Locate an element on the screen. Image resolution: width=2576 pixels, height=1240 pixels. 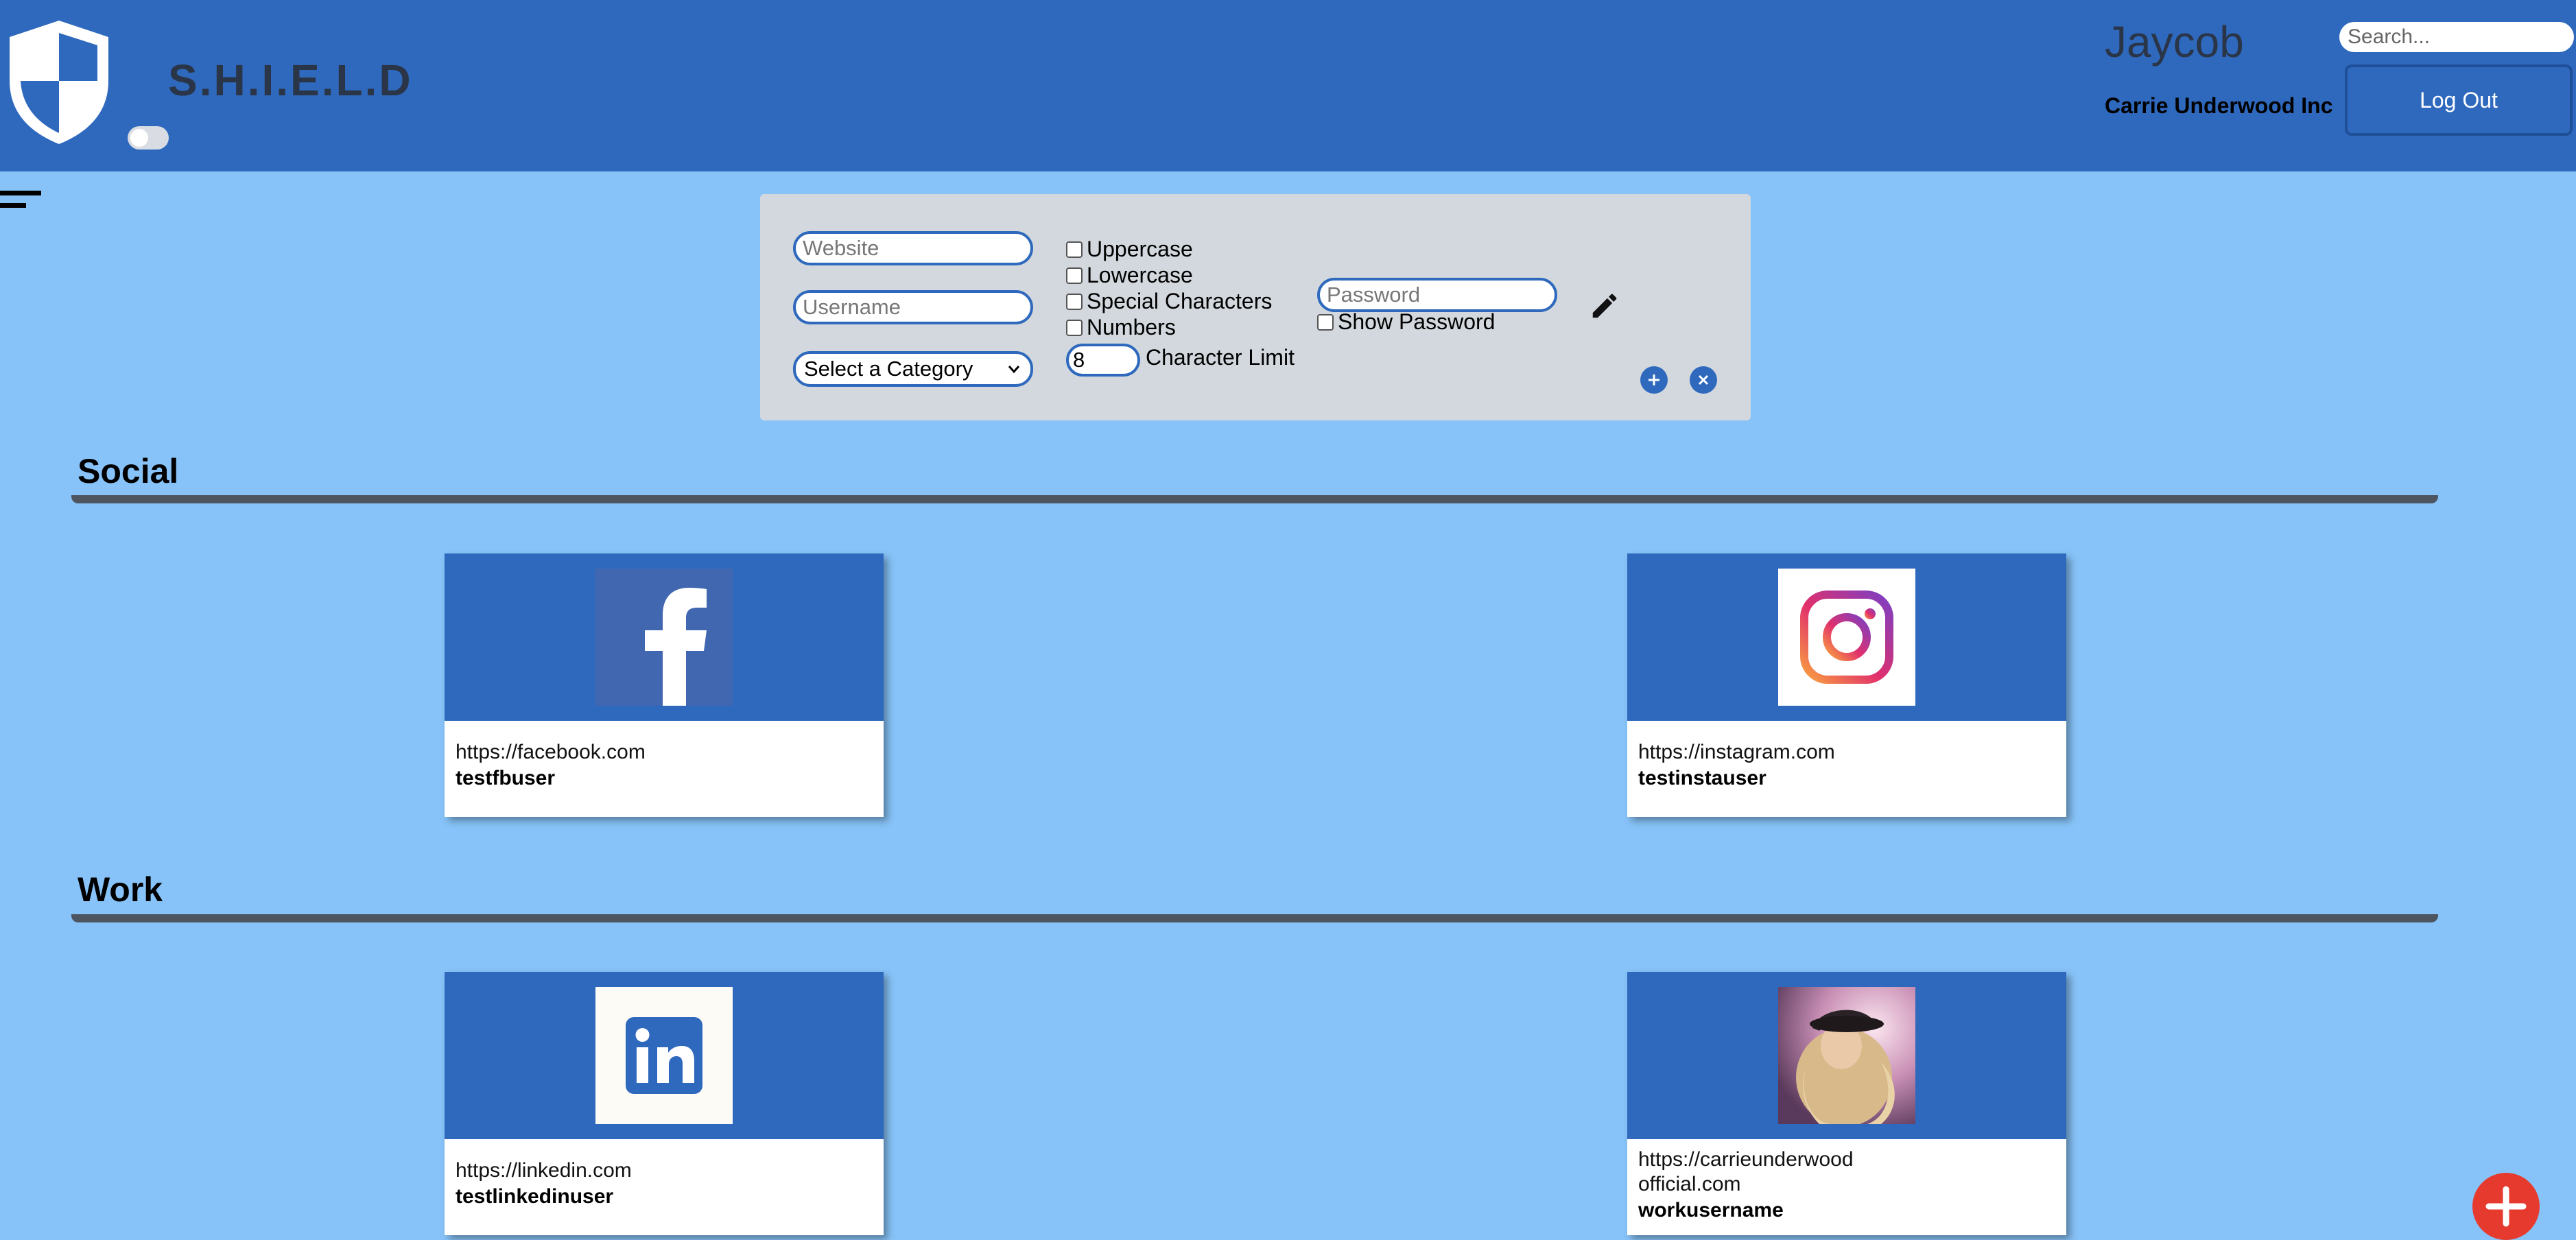
category-title-social: Social is located at coordinates (128, 471).